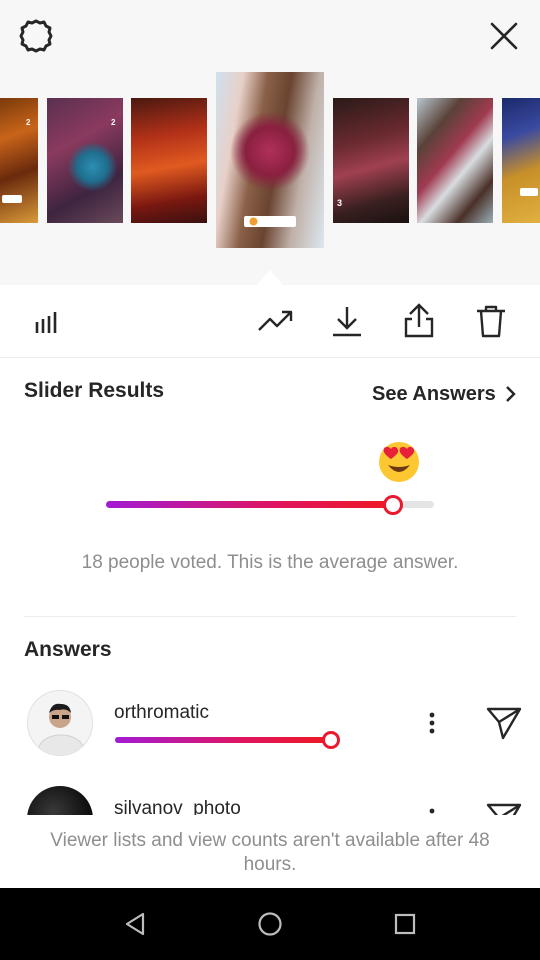 The image size is (540, 960). I want to click on delete-button, so click(491, 321).